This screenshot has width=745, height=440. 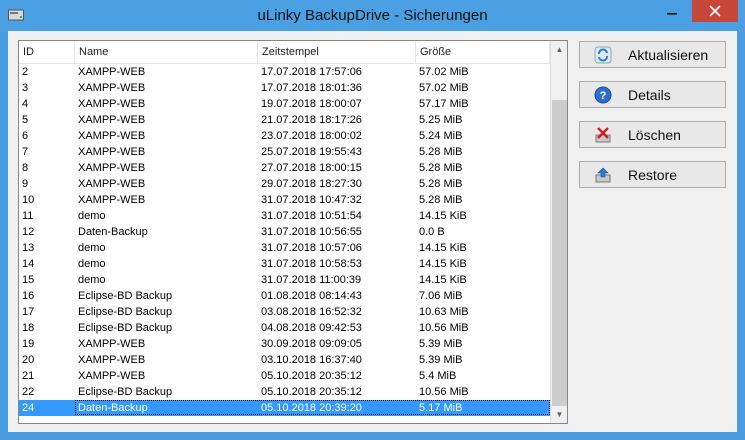 What do you see at coordinates (444, 312) in the screenshot?
I see `cell-size: 10.63 MiB` at bounding box center [444, 312].